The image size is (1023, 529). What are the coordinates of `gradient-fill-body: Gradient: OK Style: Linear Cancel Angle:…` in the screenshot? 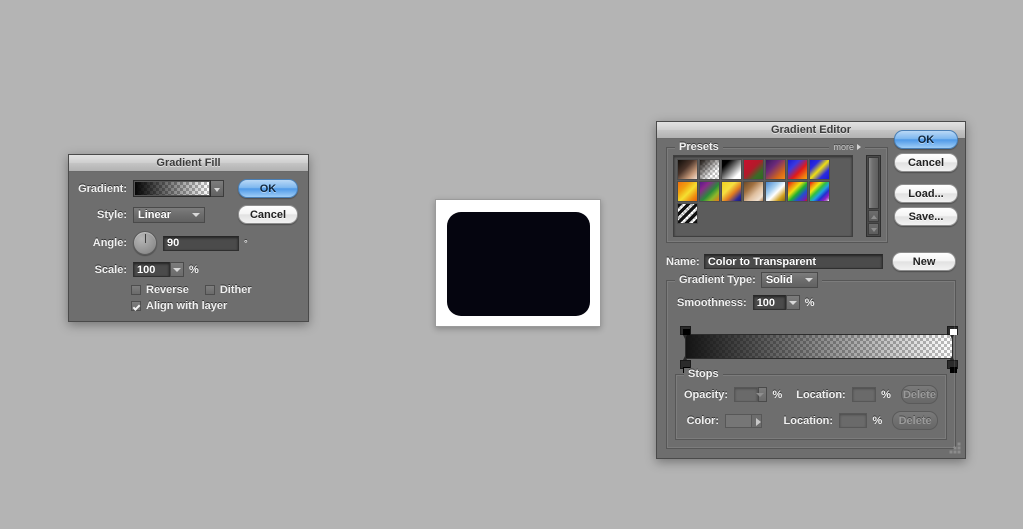 It's located at (188, 246).